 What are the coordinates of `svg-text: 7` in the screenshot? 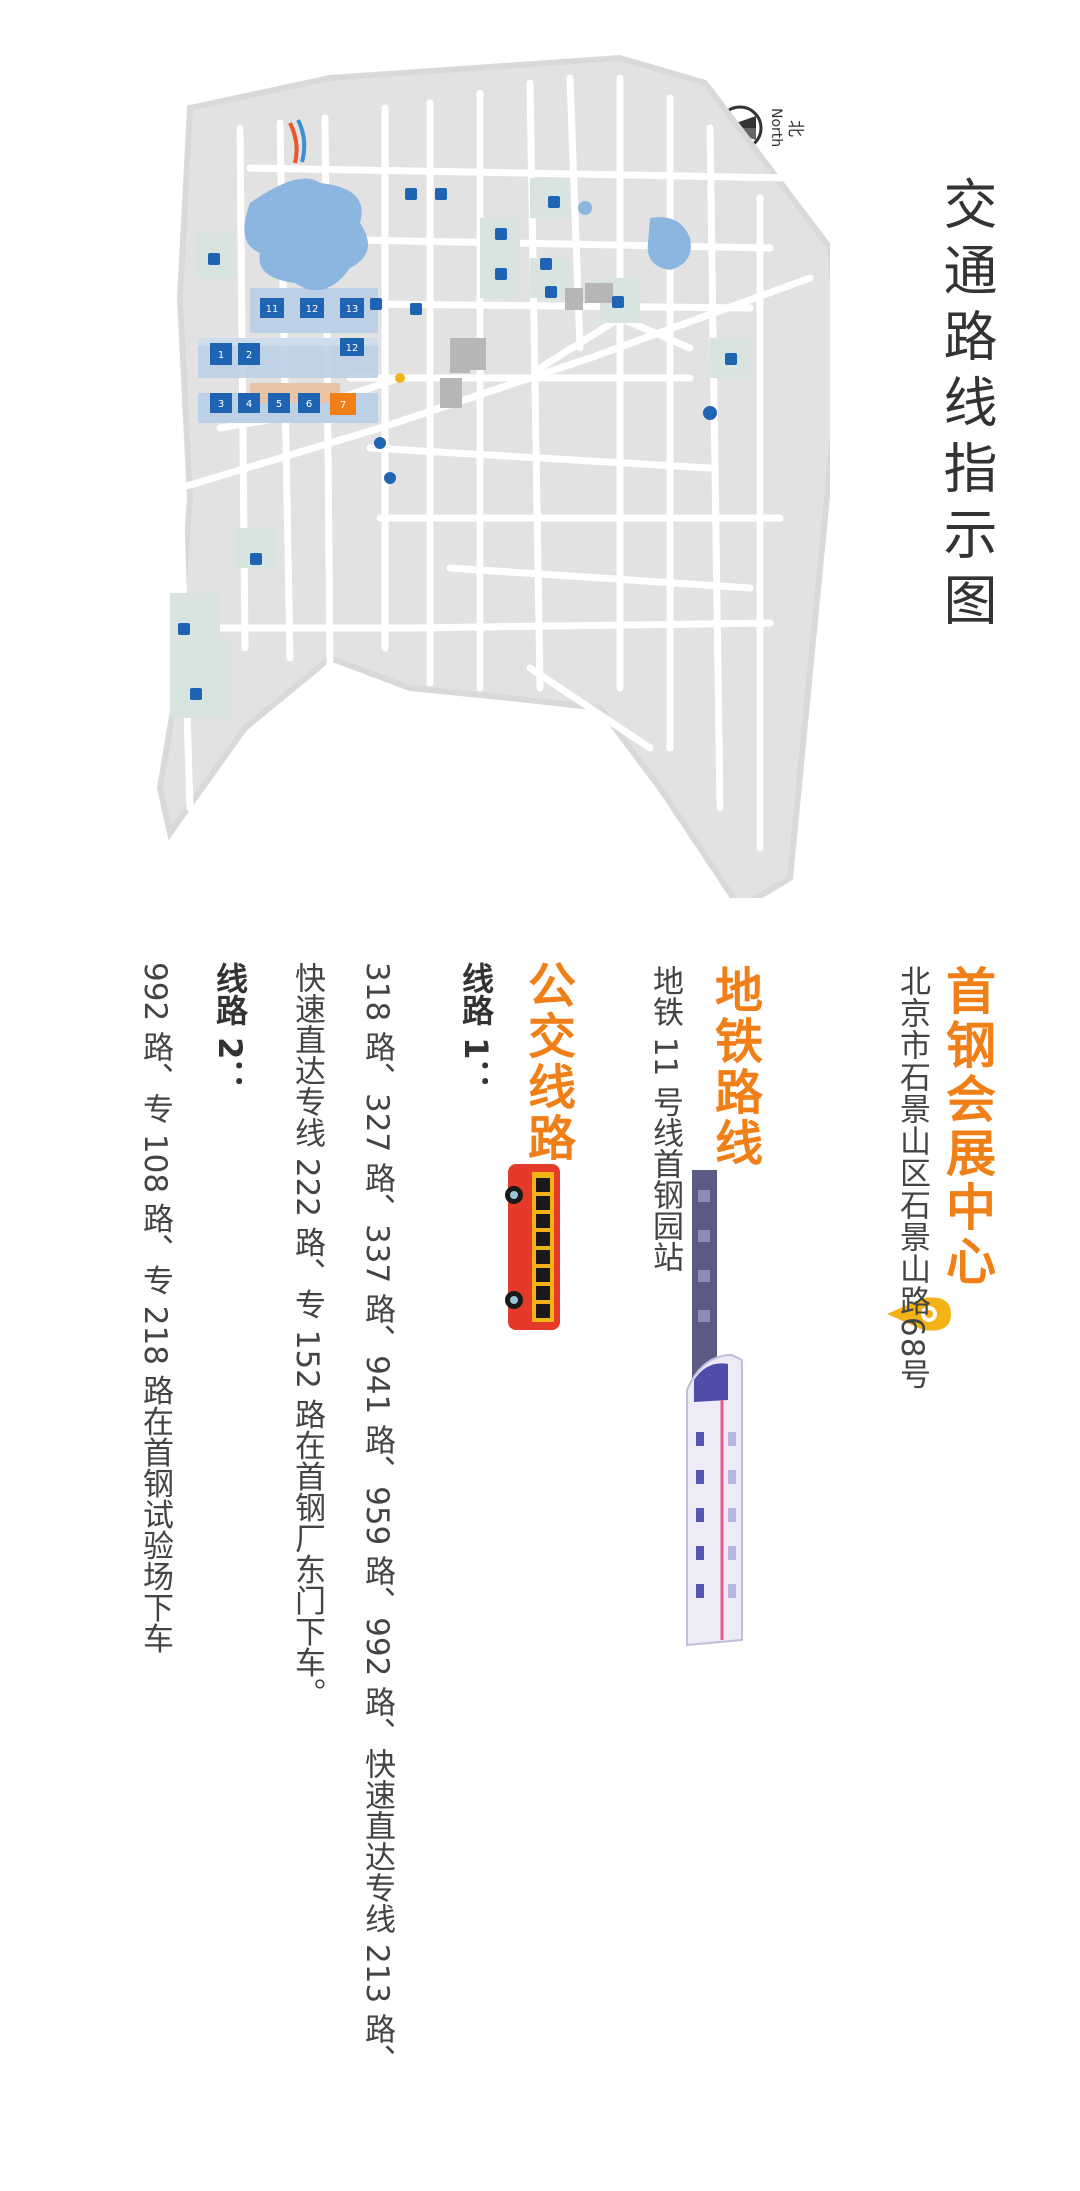 It's located at (343, 405).